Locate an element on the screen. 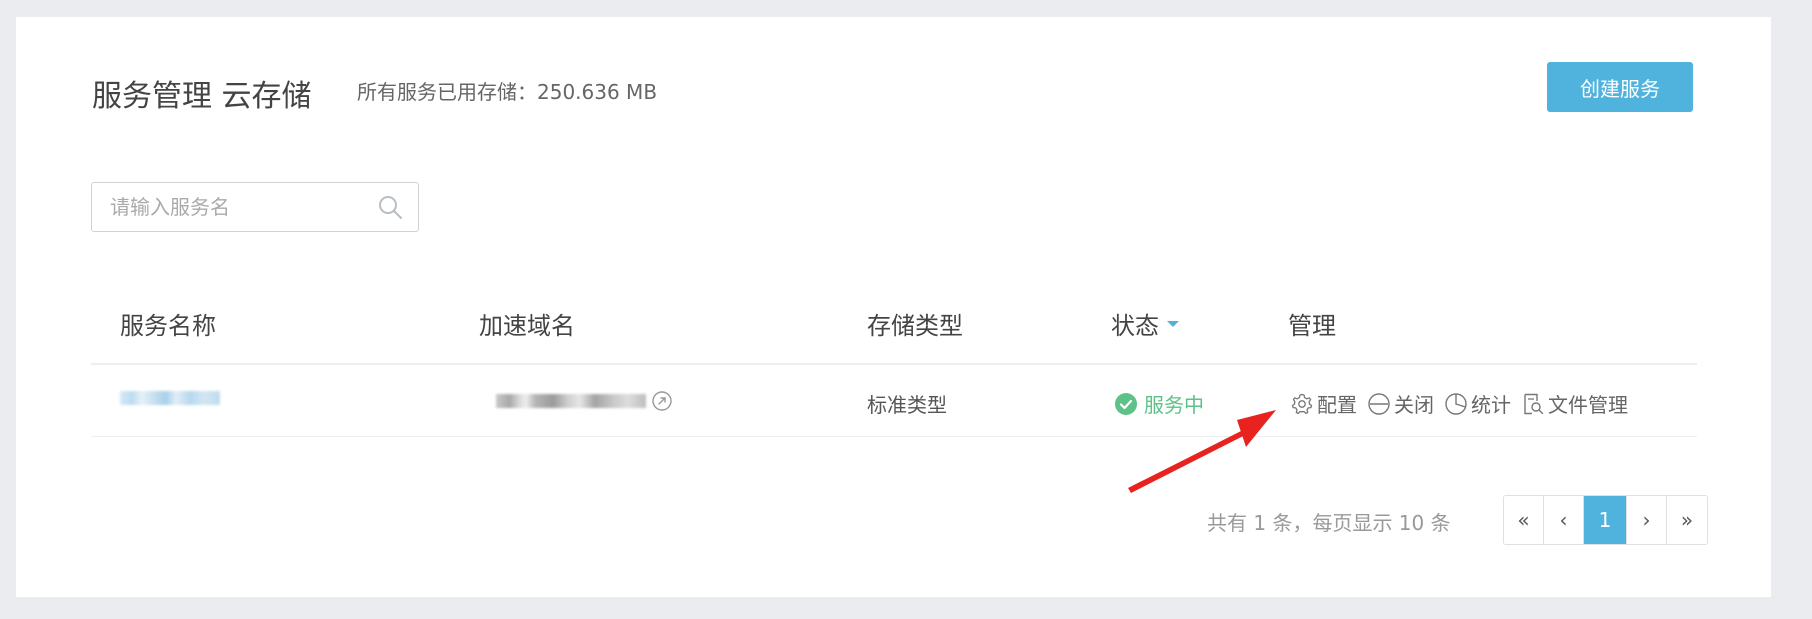  redacted-service-name is located at coordinates (170, 398).